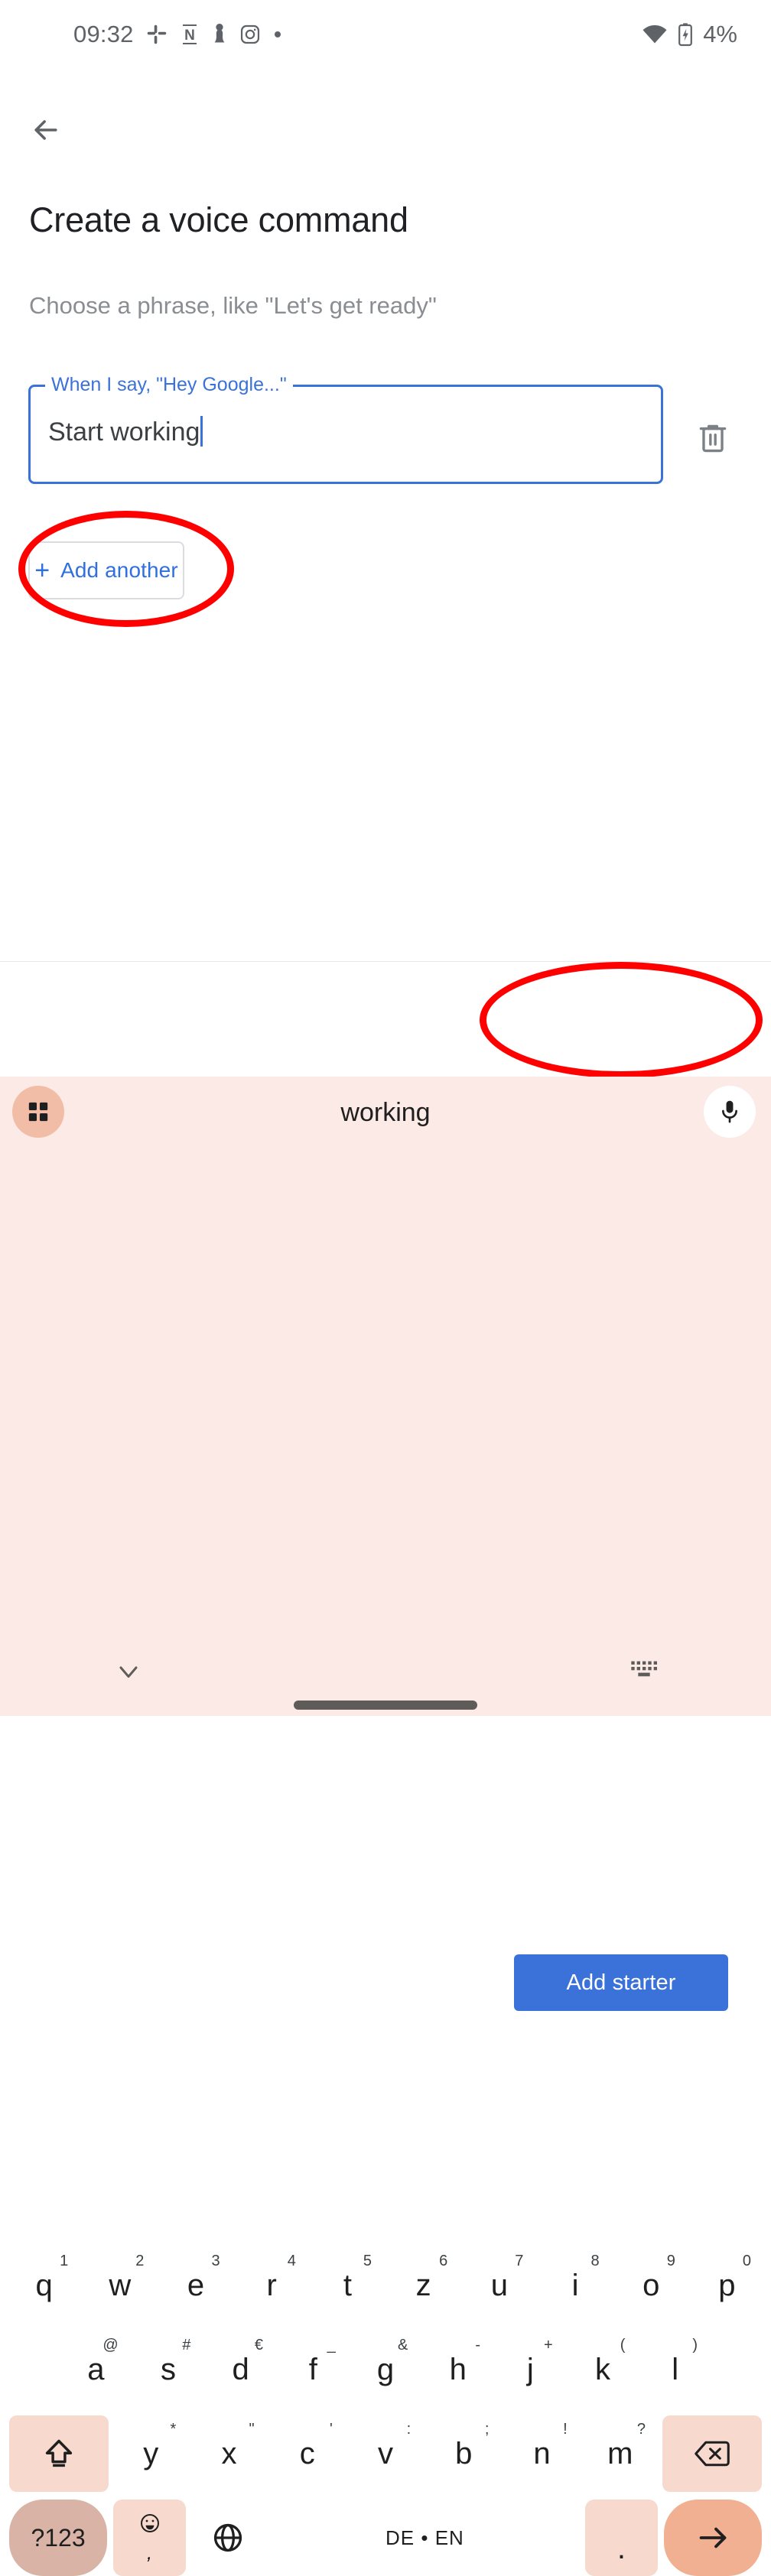 Image resolution: width=771 pixels, height=2576 pixels. I want to click on key-m: ? m, so click(620, 2453).